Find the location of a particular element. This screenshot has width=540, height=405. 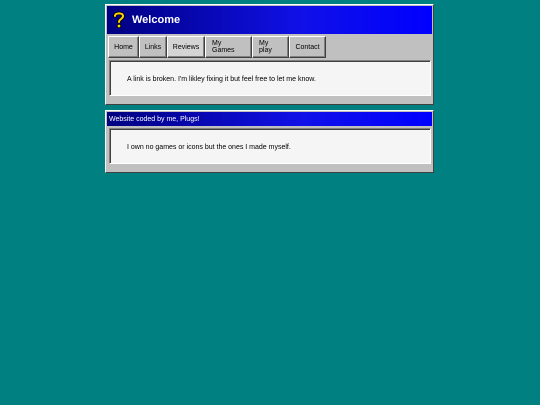

nav-button-contact: Contact is located at coordinates (307, 47).